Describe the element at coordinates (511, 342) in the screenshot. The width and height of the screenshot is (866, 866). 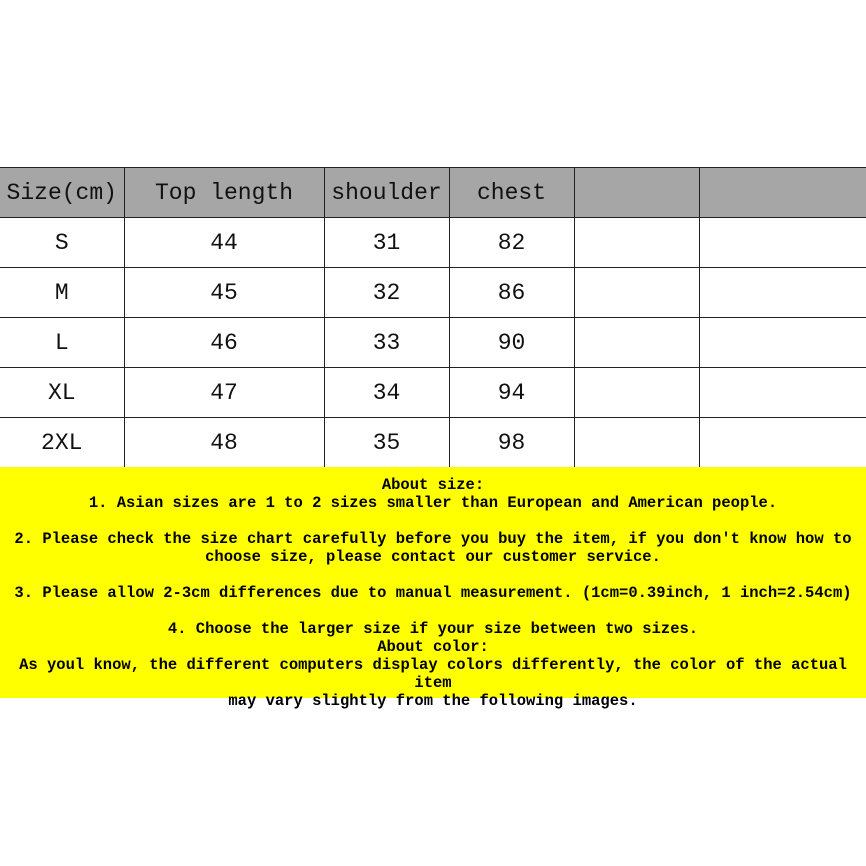
I see `table-cell: 90` at that location.